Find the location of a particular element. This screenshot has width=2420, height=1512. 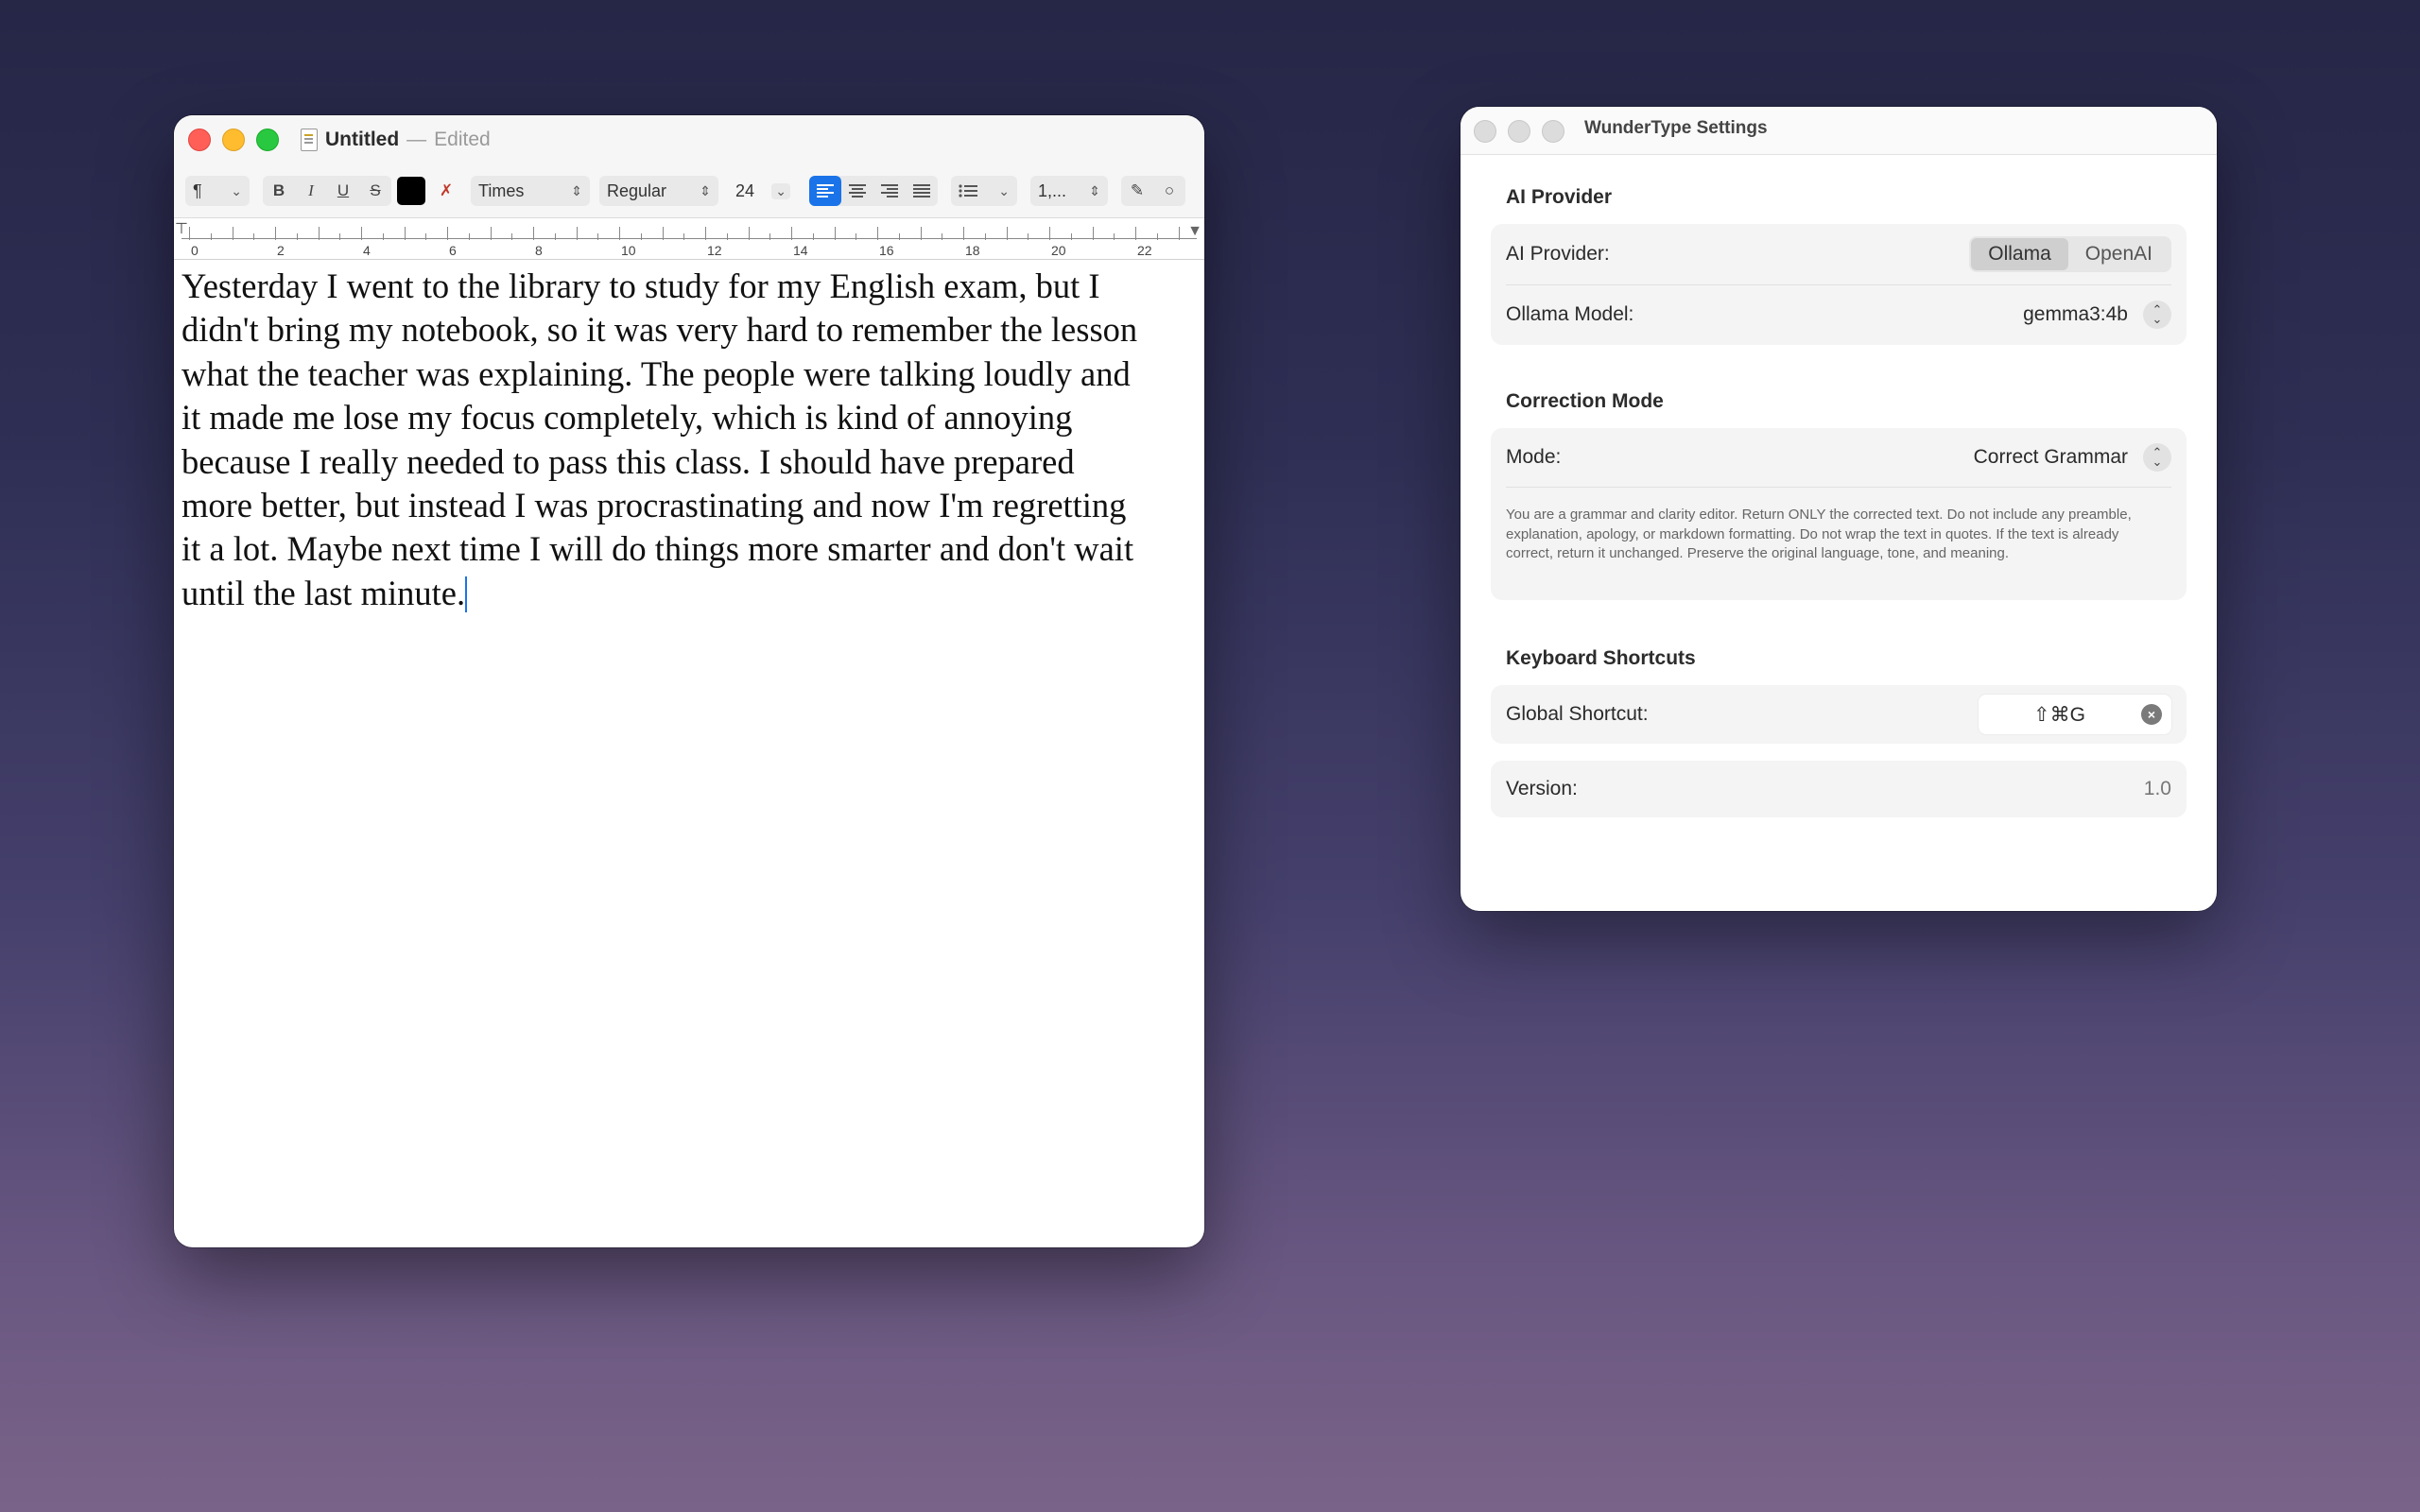

align-right-button is located at coordinates (889, 191).